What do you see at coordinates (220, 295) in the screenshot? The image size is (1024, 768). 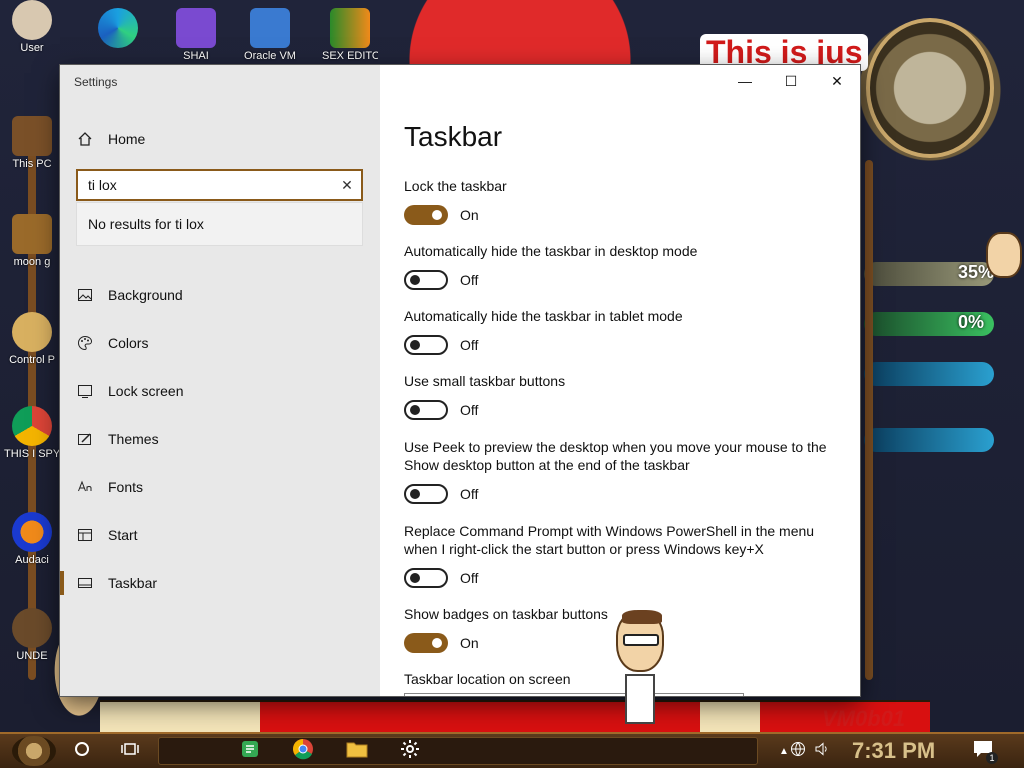 I see `nav-item-background: Background` at bounding box center [220, 295].